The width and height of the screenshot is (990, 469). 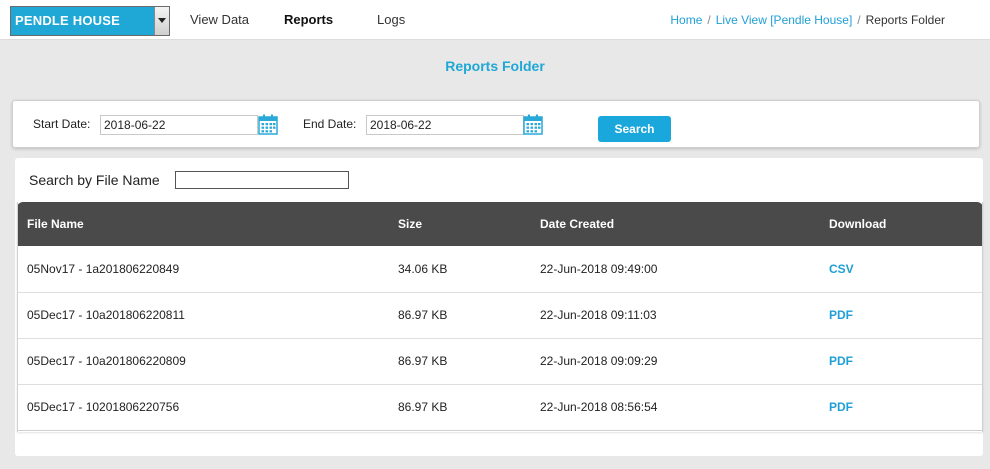 What do you see at coordinates (308, 19) in the screenshot?
I see `nav-reports: Reports` at bounding box center [308, 19].